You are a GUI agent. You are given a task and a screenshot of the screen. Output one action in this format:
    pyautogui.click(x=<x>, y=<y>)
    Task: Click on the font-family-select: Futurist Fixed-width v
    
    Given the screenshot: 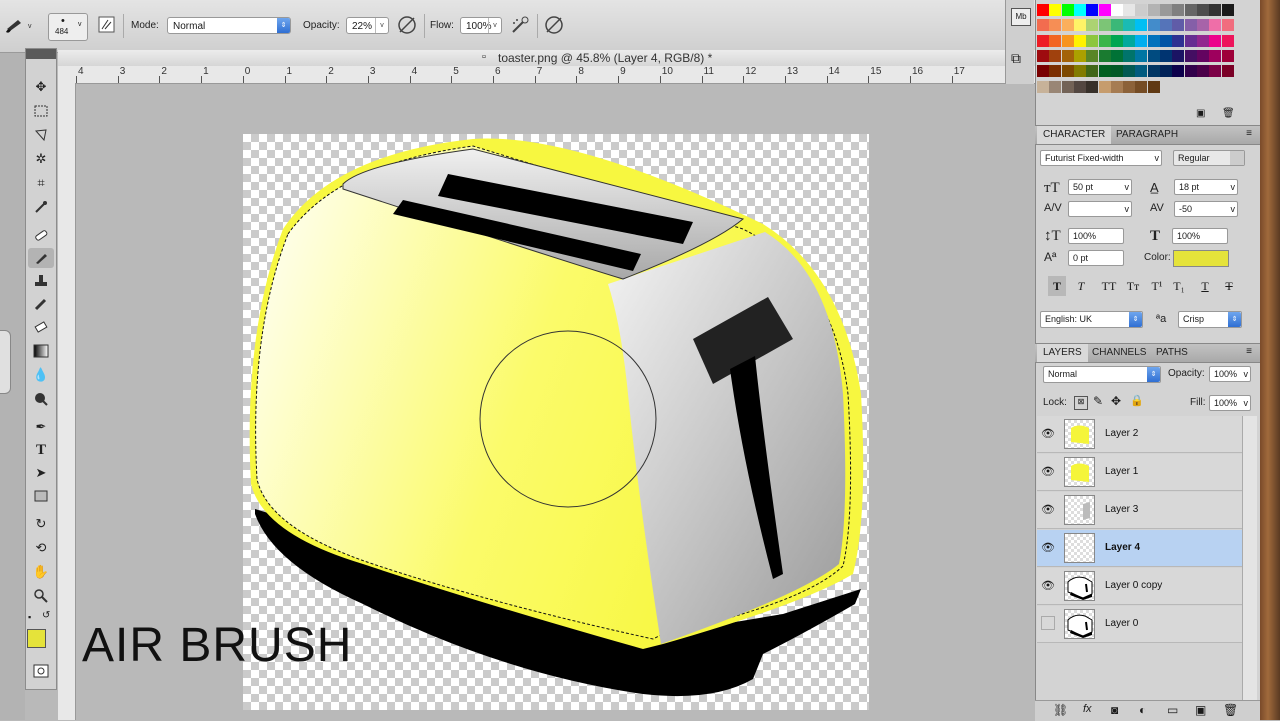 What is the action you would take?
    pyautogui.click(x=1101, y=158)
    